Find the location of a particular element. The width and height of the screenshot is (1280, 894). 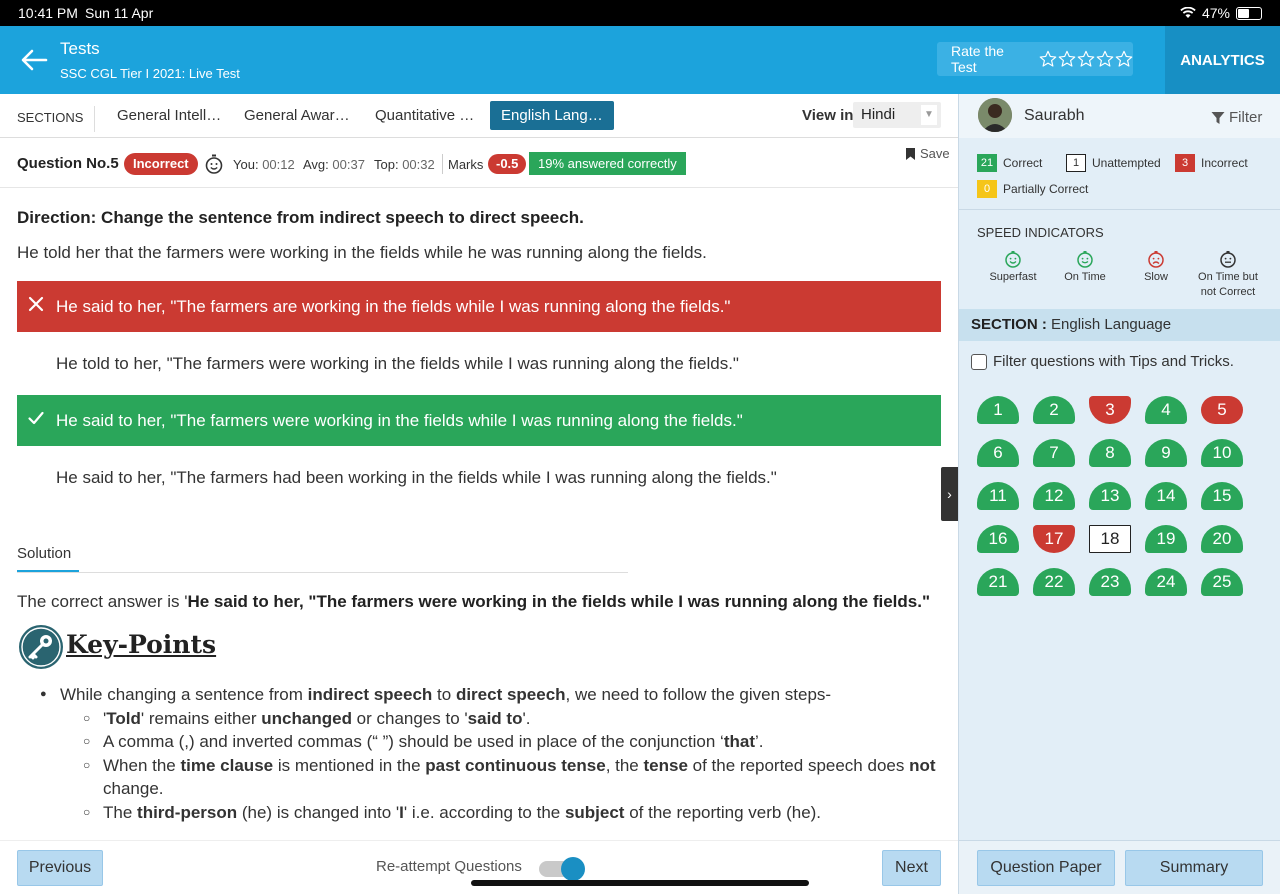

question-number-button: 3 is located at coordinates (1110, 410).